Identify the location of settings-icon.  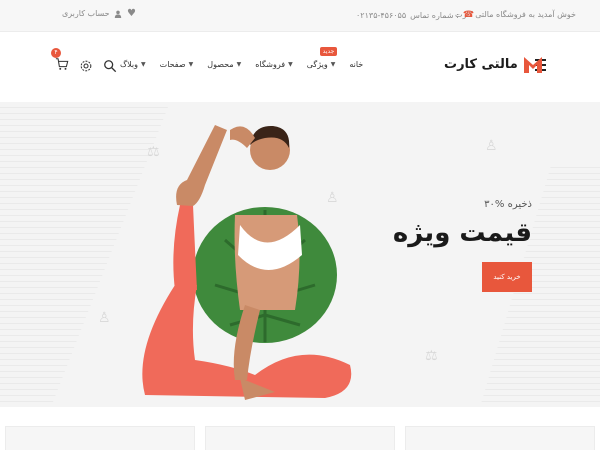
(86, 66).